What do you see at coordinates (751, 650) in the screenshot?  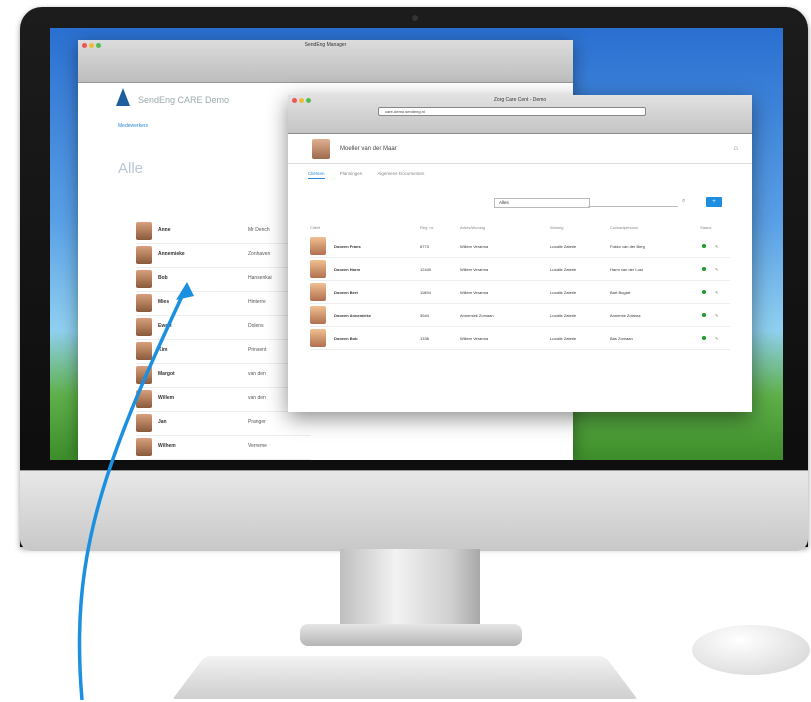 I see `mouse` at bounding box center [751, 650].